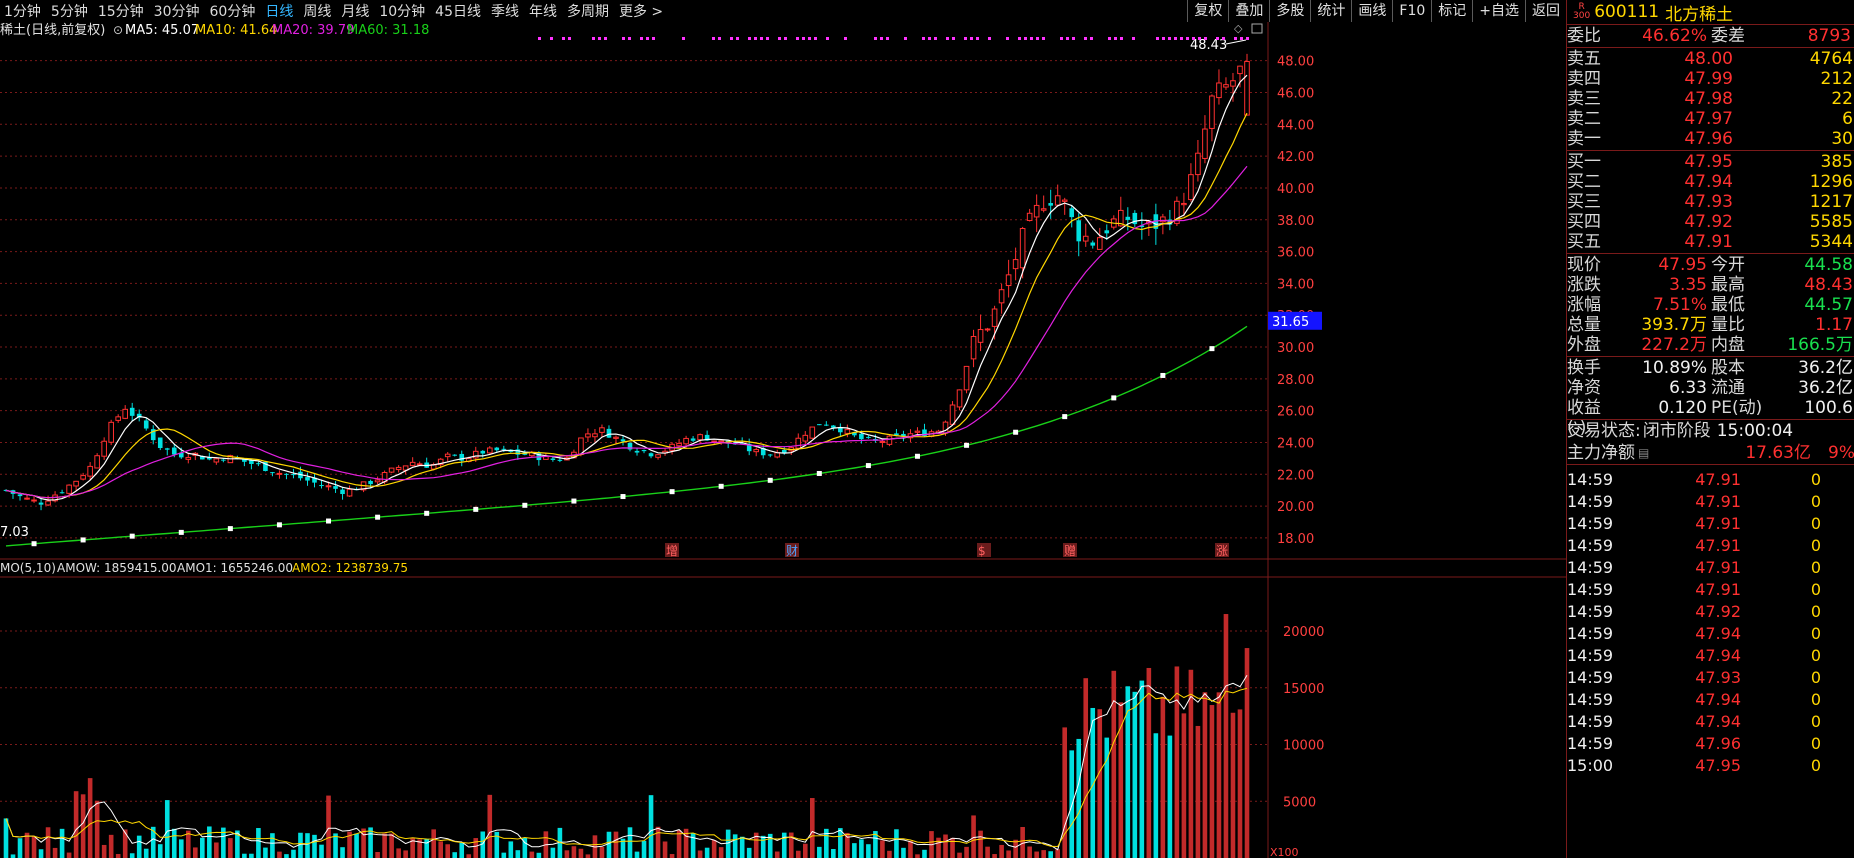 This screenshot has width=1854, height=858. I want to click on period-tab: 更多 >, so click(641, 11).